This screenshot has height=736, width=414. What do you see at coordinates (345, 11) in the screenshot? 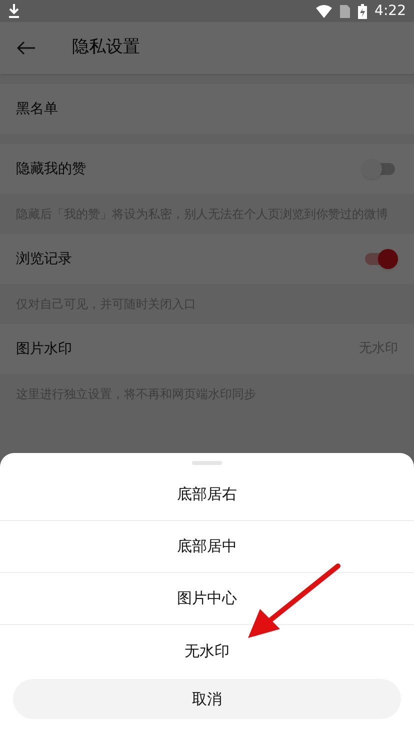
I see `no-sim-icon` at bounding box center [345, 11].